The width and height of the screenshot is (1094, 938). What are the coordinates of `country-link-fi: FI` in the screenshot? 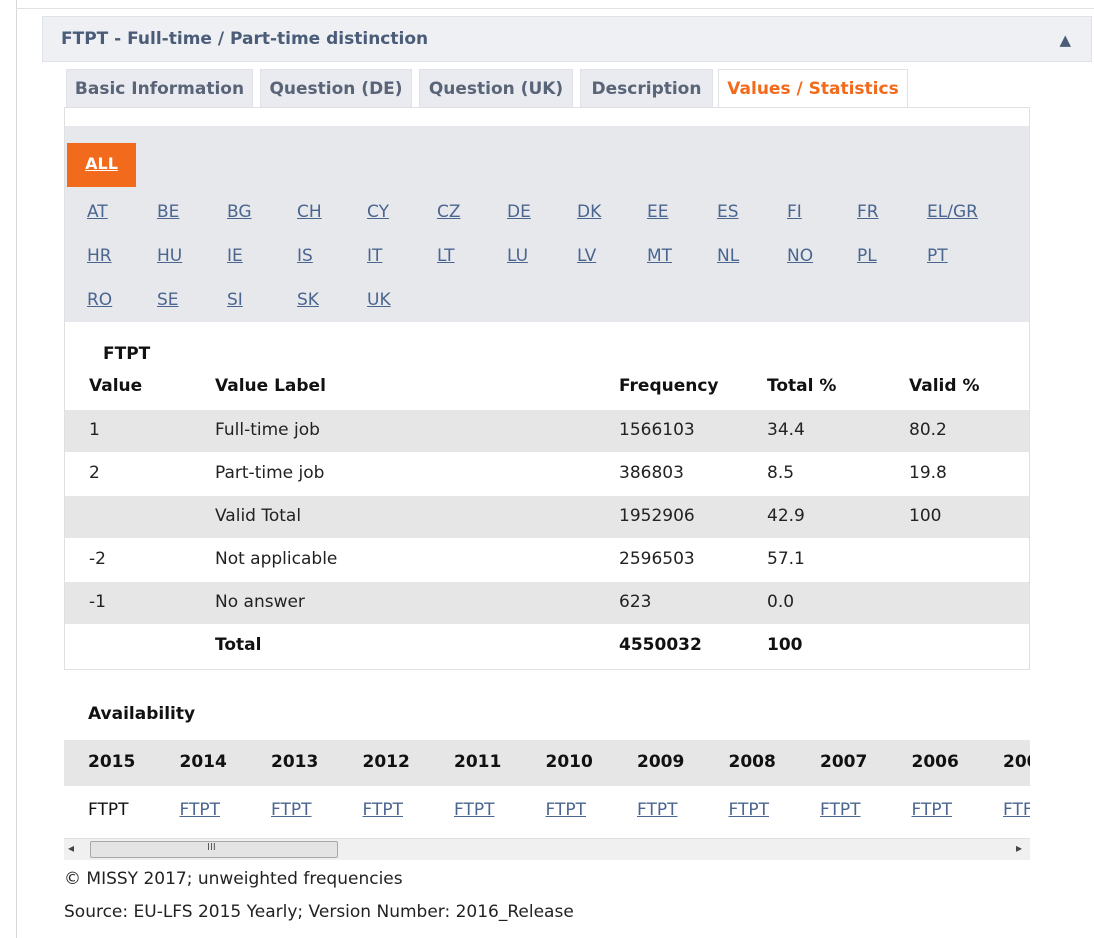 It's located at (794, 212).